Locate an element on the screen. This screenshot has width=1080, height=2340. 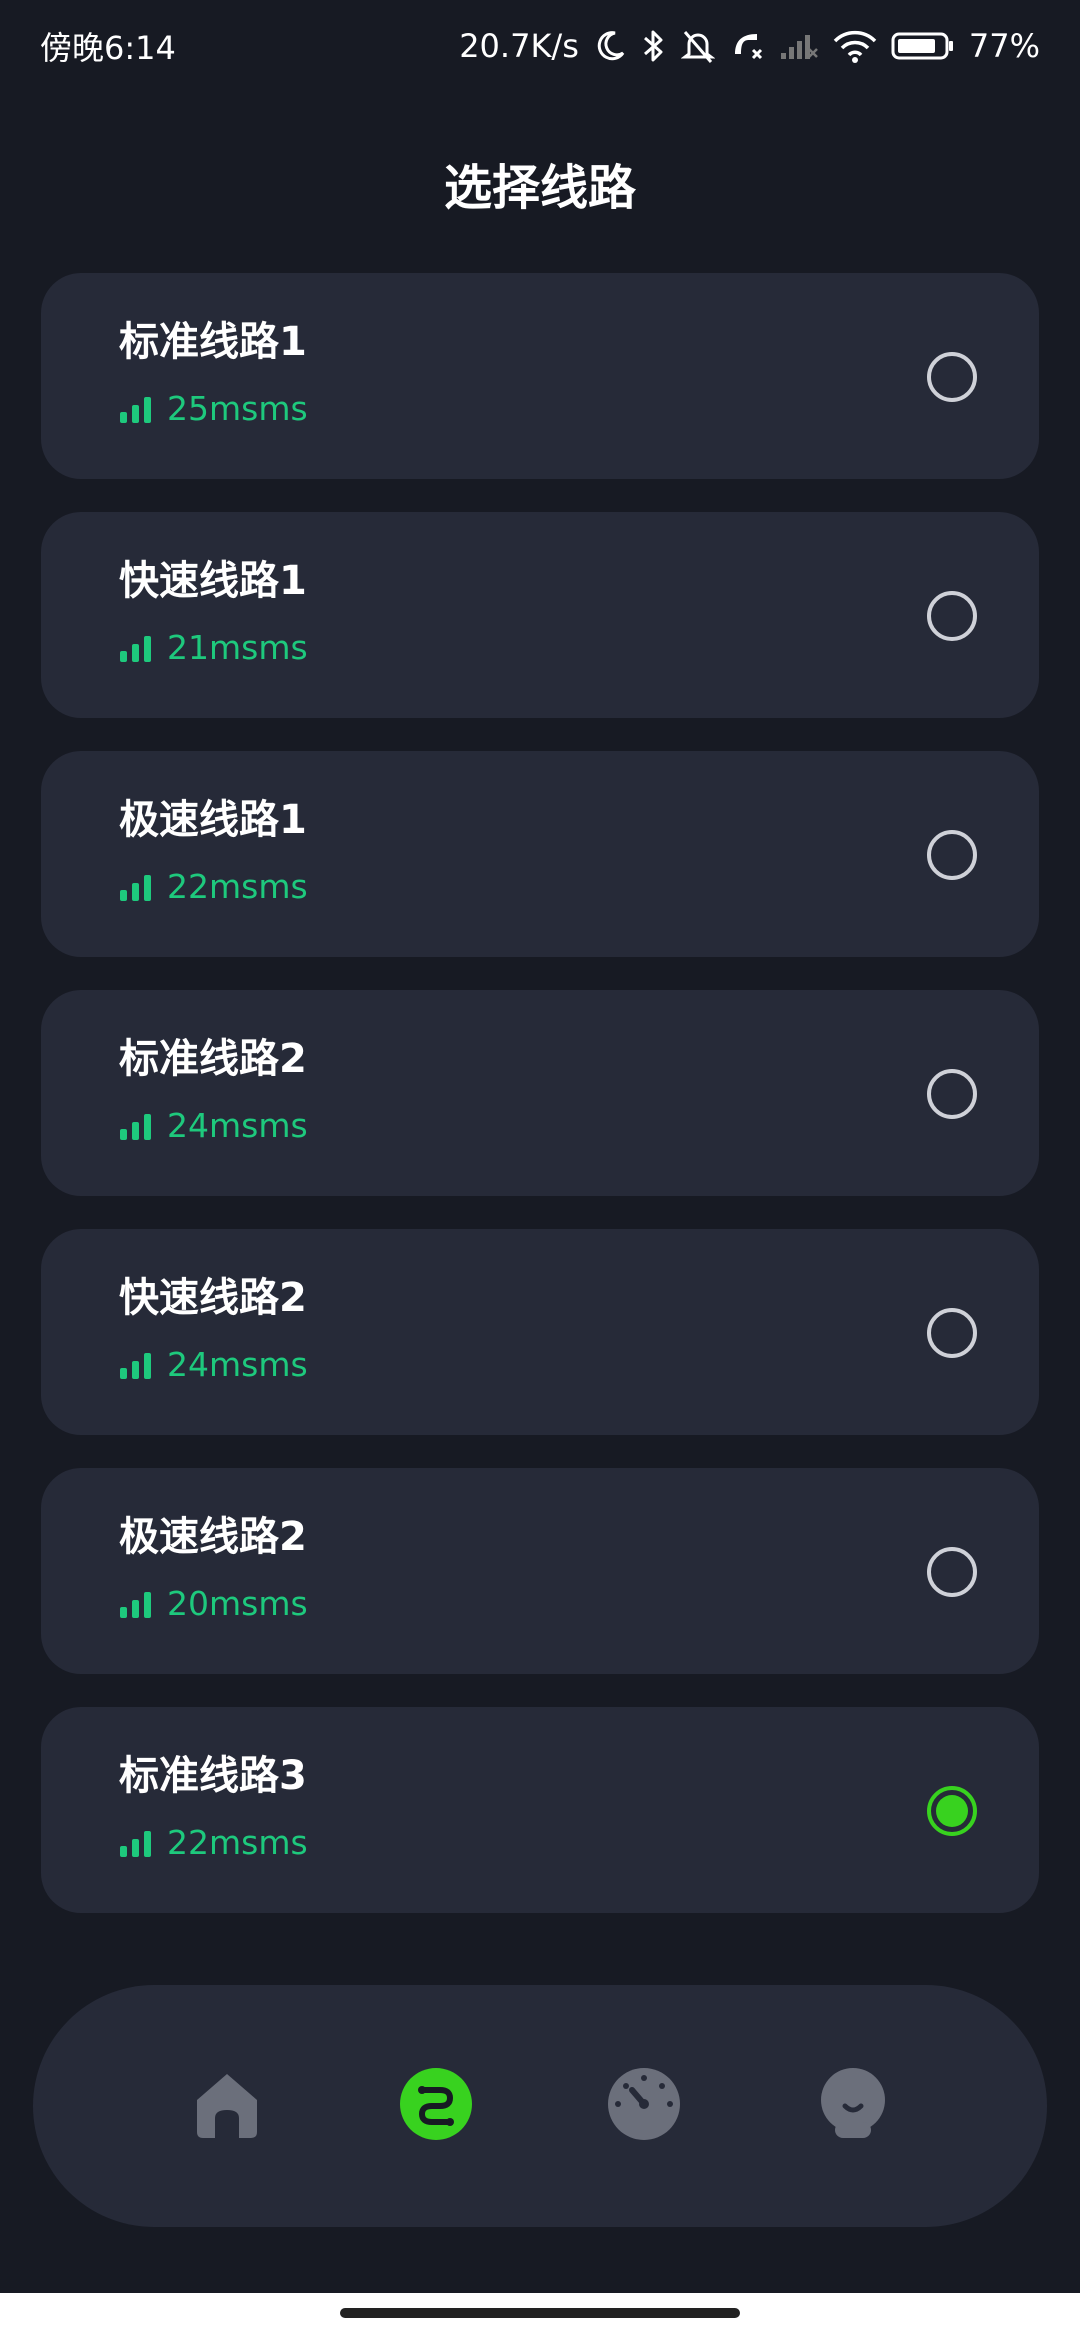
speedometer-icon is located at coordinates (644, 2106).